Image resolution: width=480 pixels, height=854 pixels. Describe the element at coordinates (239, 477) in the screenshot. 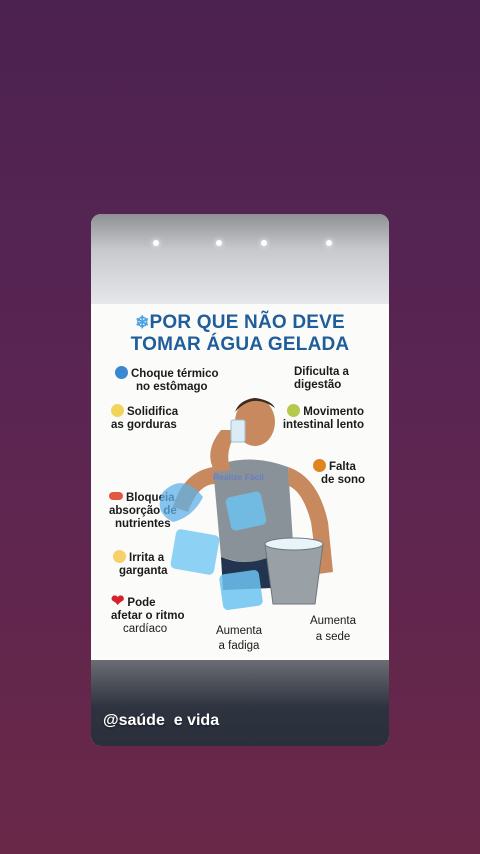

I see `watermark: Realize Fácil` at that location.